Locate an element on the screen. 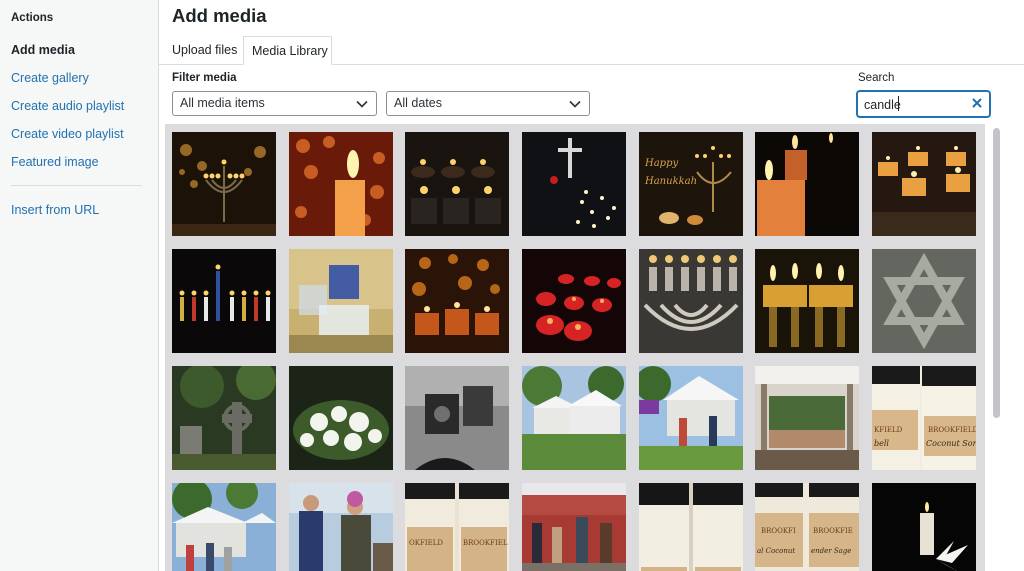  close-icon is located at coordinates (977, 103).